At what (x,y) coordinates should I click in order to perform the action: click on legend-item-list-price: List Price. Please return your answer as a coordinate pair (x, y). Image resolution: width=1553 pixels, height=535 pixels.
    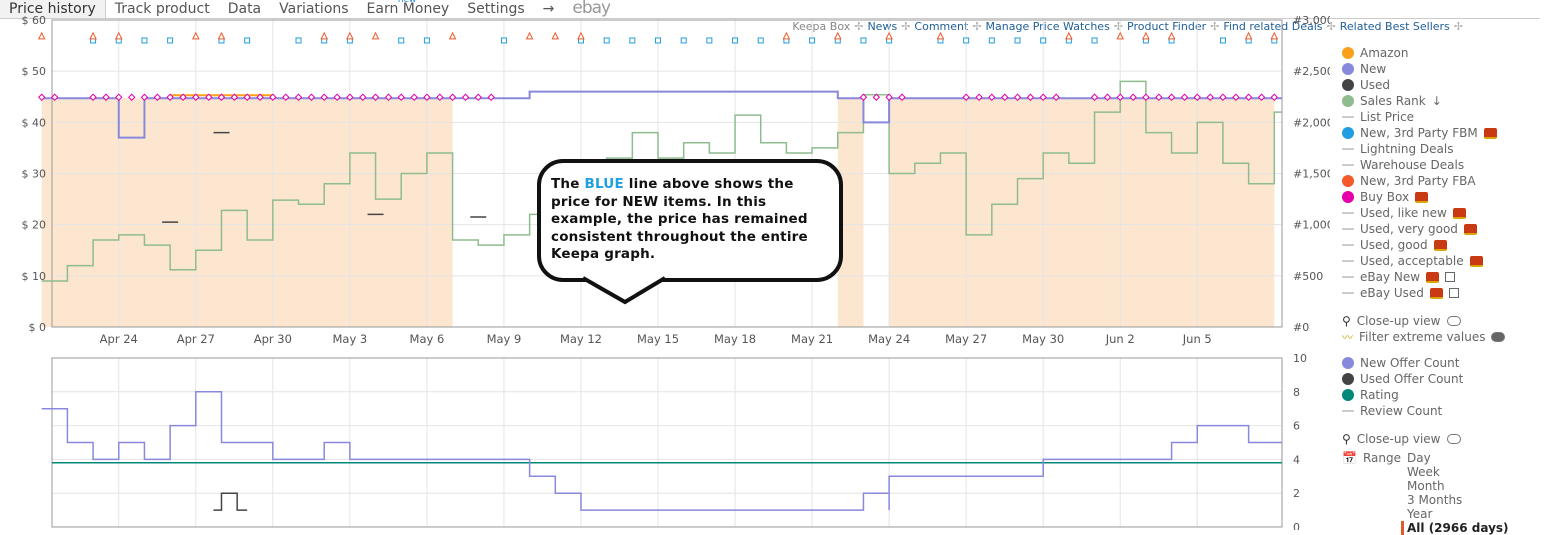
    Looking at the image, I should click on (1419, 117).